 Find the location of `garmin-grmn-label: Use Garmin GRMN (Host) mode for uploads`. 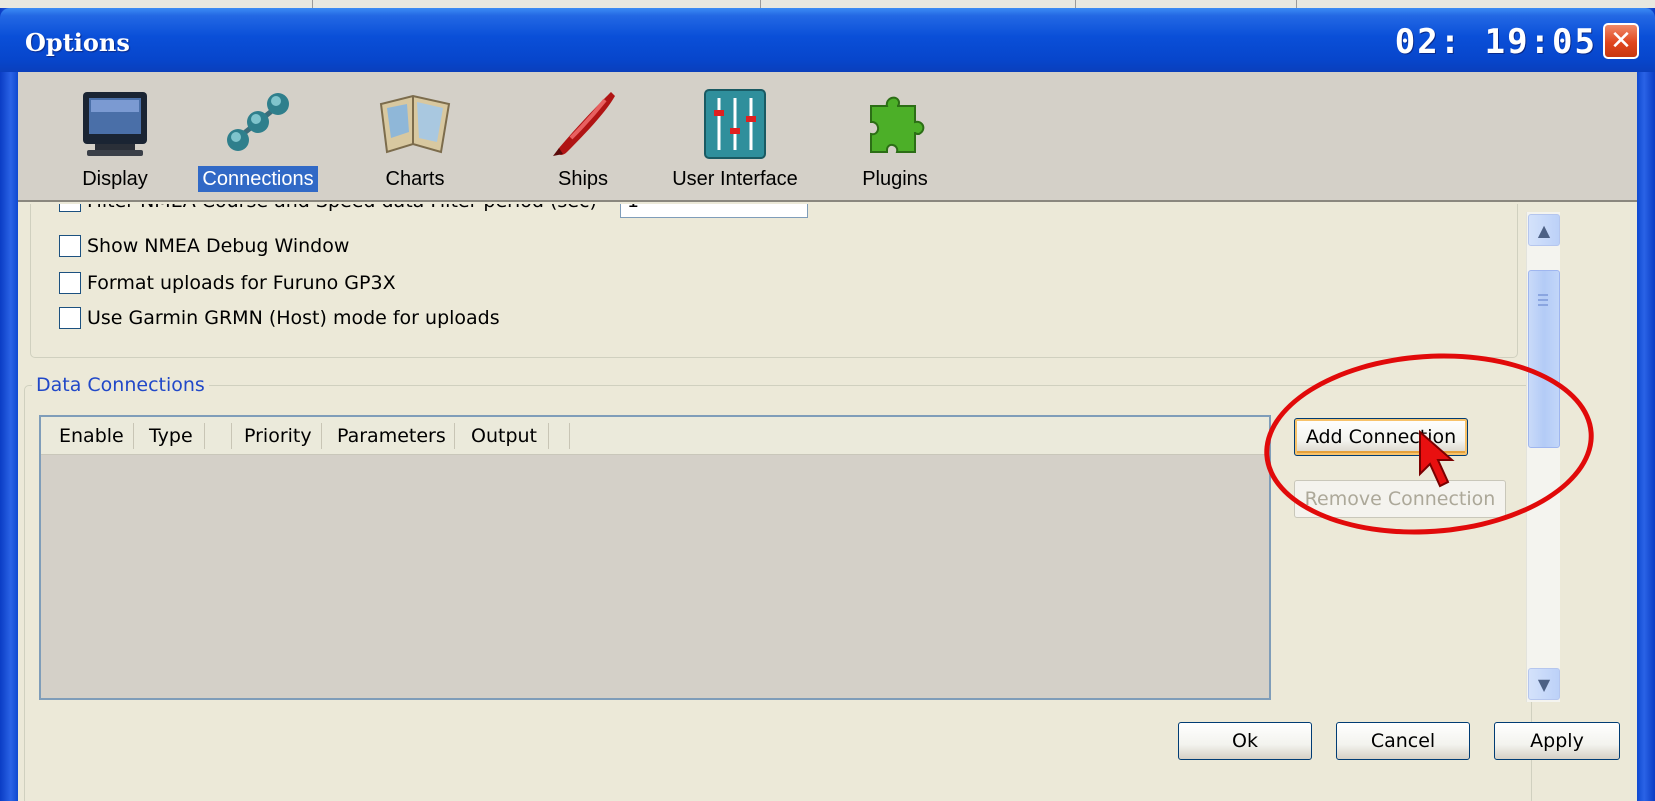

garmin-grmn-label: Use Garmin GRMN (Host) mode for uploads is located at coordinates (293, 318).